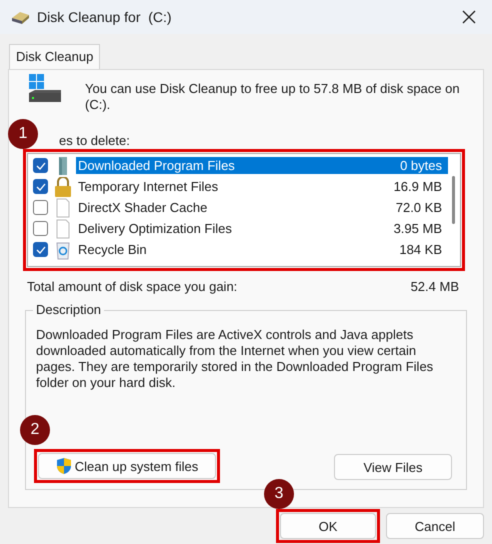  Describe the element at coordinates (156, 165) in the screenshot. I see `item-name: Downloaded Program Files` at that location.